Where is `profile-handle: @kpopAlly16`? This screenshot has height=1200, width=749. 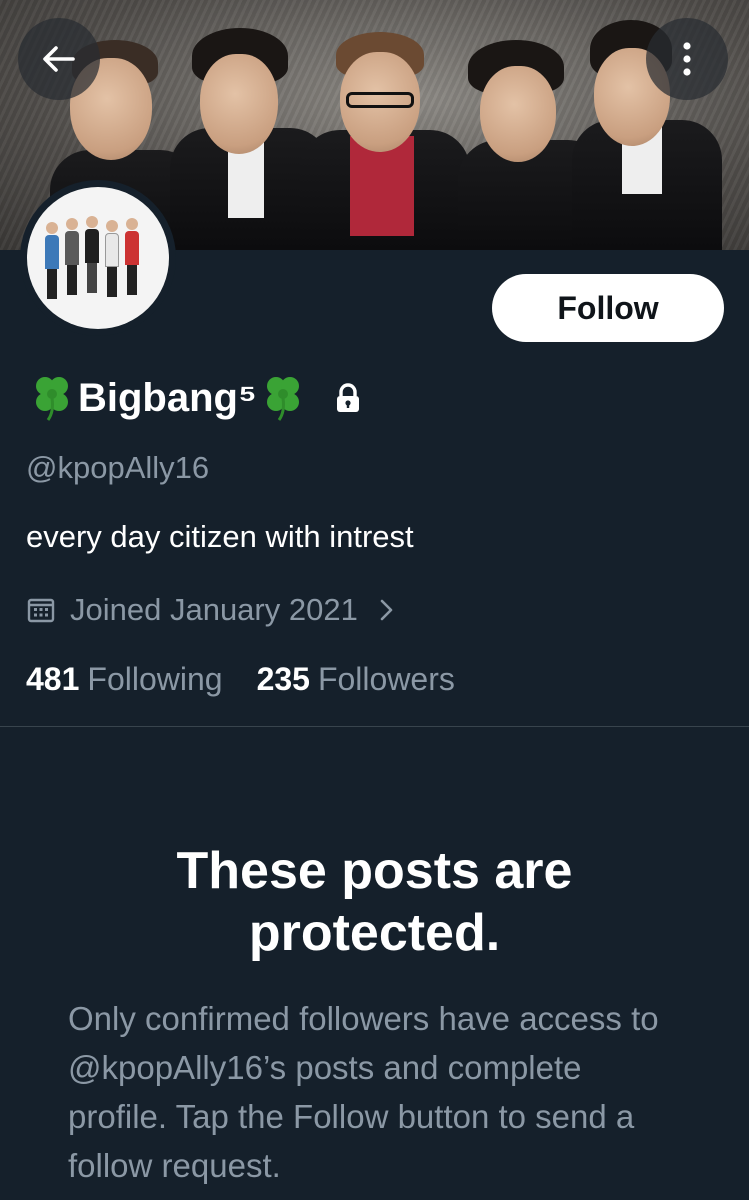 profile-handle: @kpopAlly16 is located at coordinates (118, 467).